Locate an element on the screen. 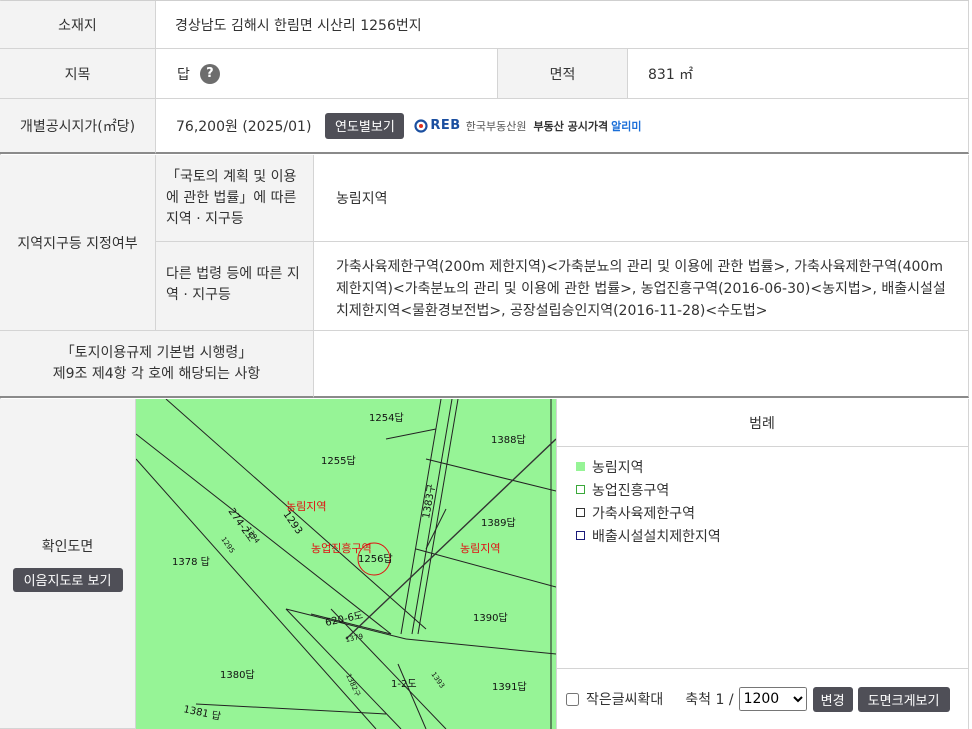 The width and height of the screenshot is (972, 729). legend-title-cell: 범례 is located at coordinates (762, 423).